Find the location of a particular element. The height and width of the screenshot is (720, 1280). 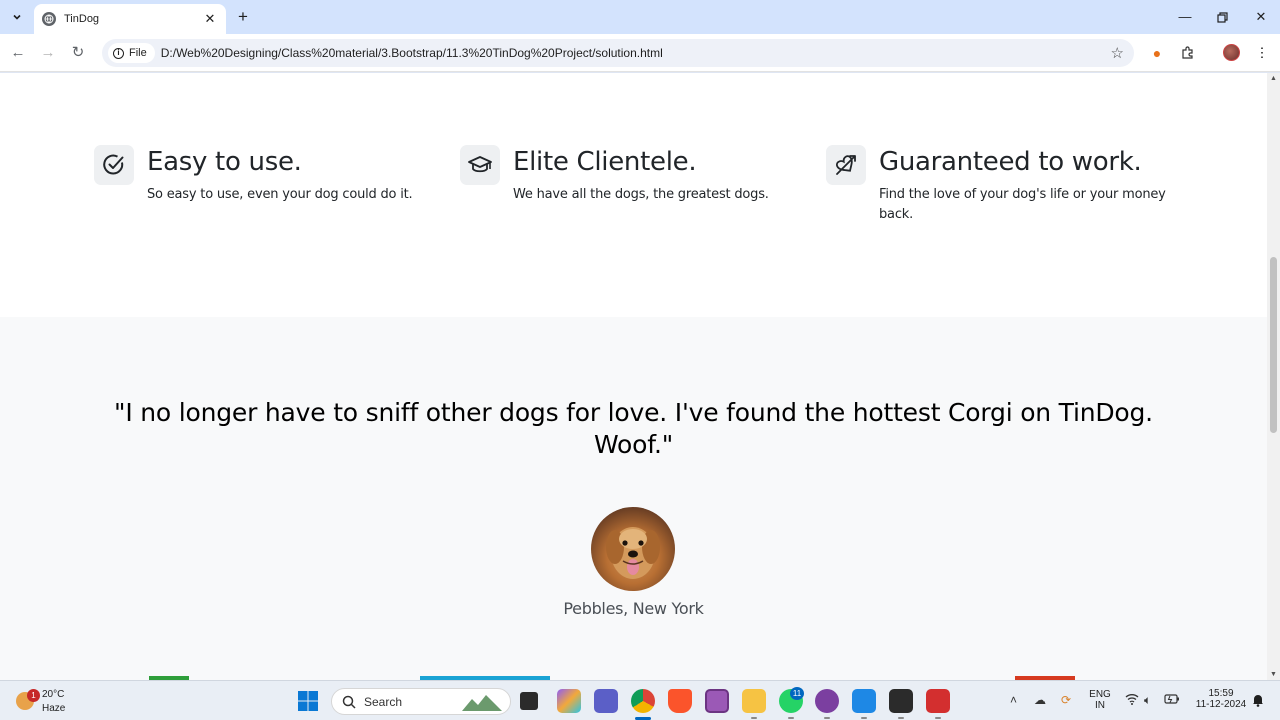

feature-title: Guaranteed to work. is located at coordinates (1010, 162).